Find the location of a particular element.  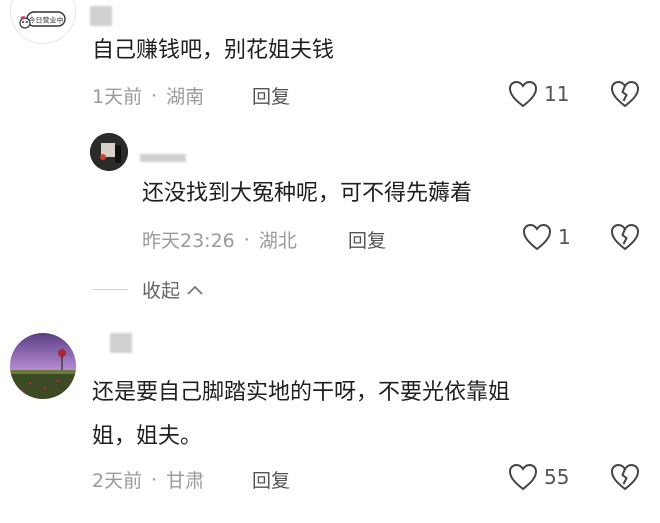

comment-location: 湖北 is located at coordinates (277, 241).